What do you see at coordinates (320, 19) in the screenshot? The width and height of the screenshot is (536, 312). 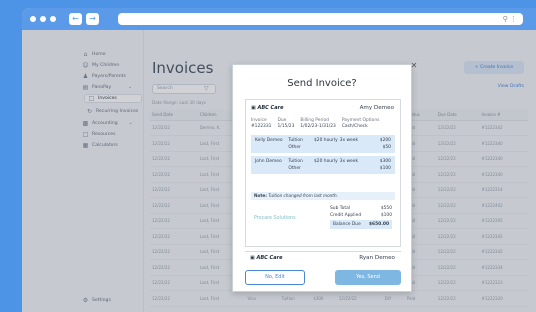 I see `address-bar: ⚲ ⋮` at bounding box center [320, 19].